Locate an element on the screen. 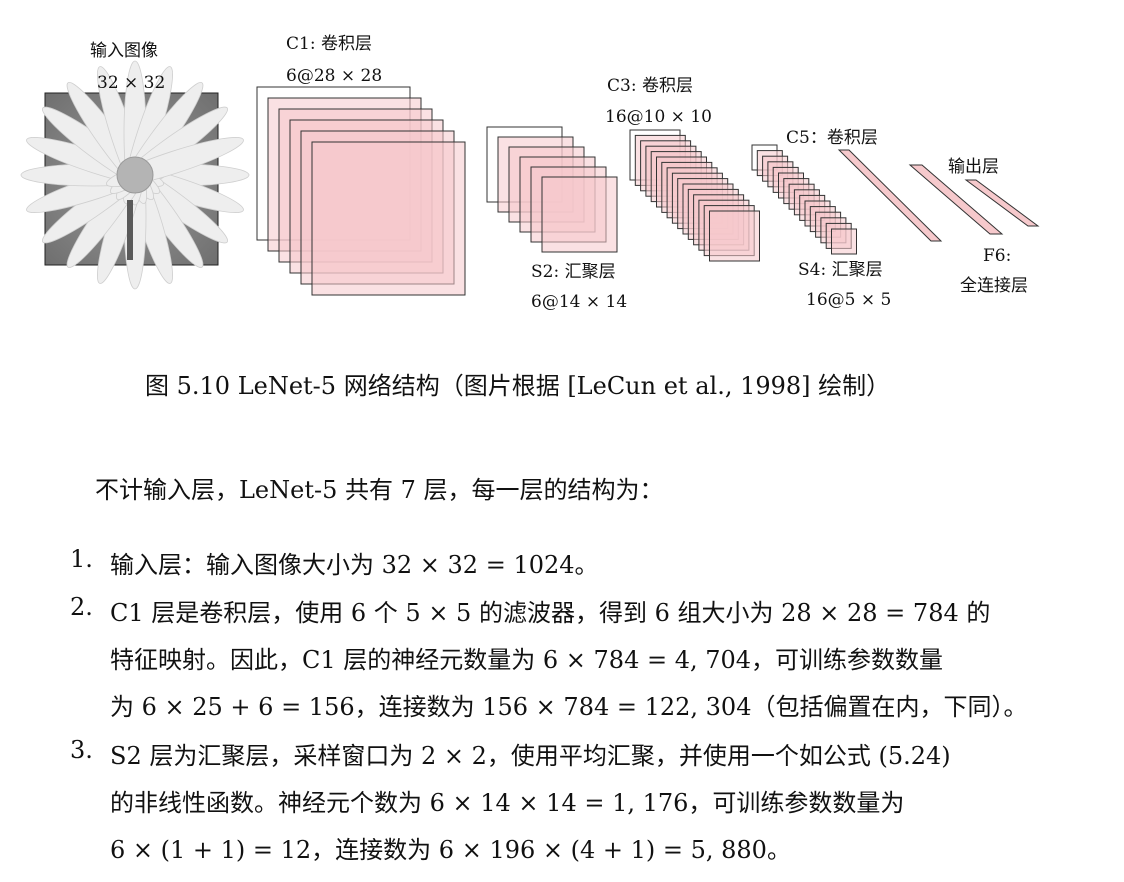  f6-desc: 全连接层 is located at coordinates (994, 286).